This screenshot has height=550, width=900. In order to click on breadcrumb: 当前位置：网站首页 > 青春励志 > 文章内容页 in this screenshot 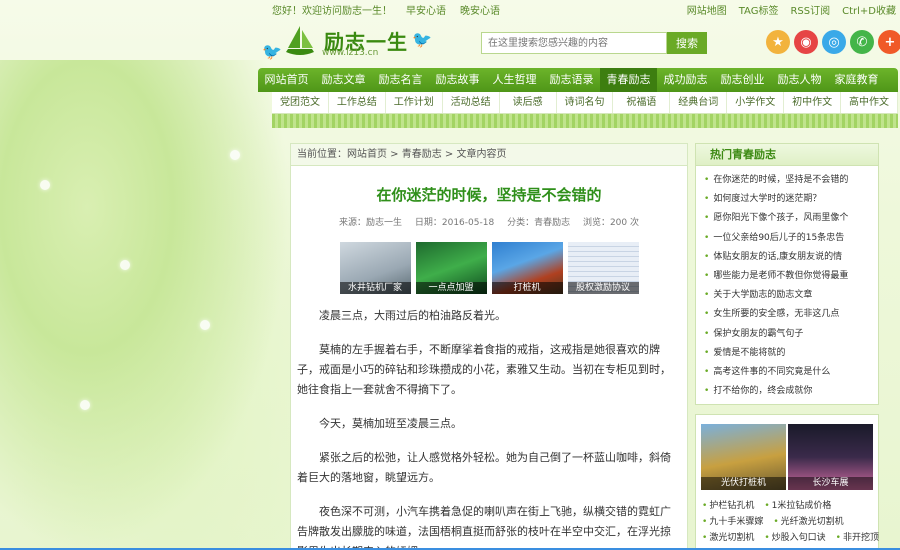, I will do `click(489, 155)`.